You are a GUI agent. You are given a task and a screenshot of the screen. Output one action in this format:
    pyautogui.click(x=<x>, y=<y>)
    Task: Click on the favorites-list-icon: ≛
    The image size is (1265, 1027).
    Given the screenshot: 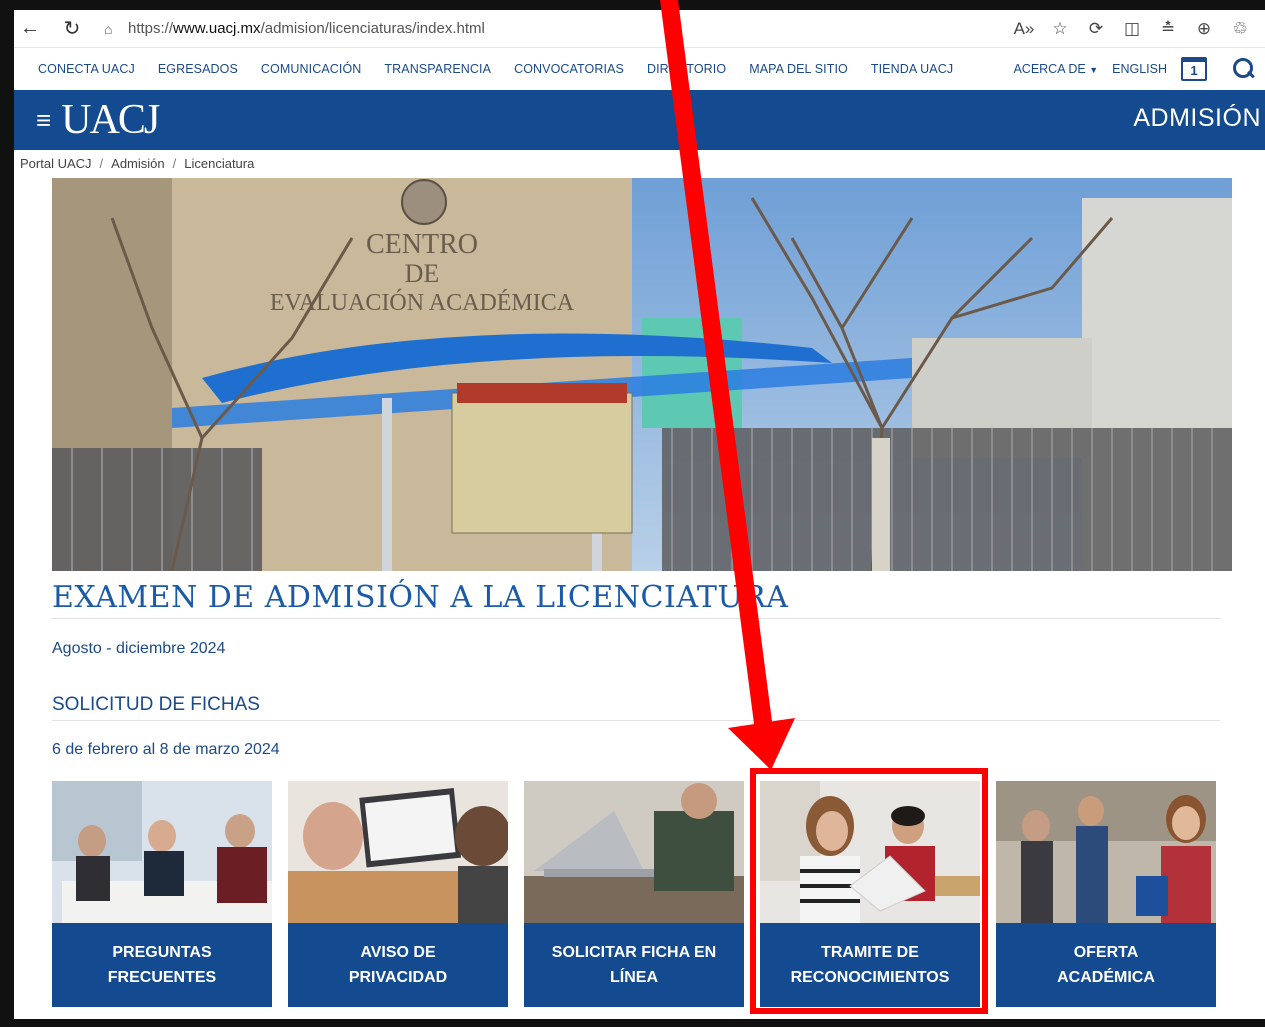 What is the action you would take?
    pyautogui.click(x=1168, y=29)
    